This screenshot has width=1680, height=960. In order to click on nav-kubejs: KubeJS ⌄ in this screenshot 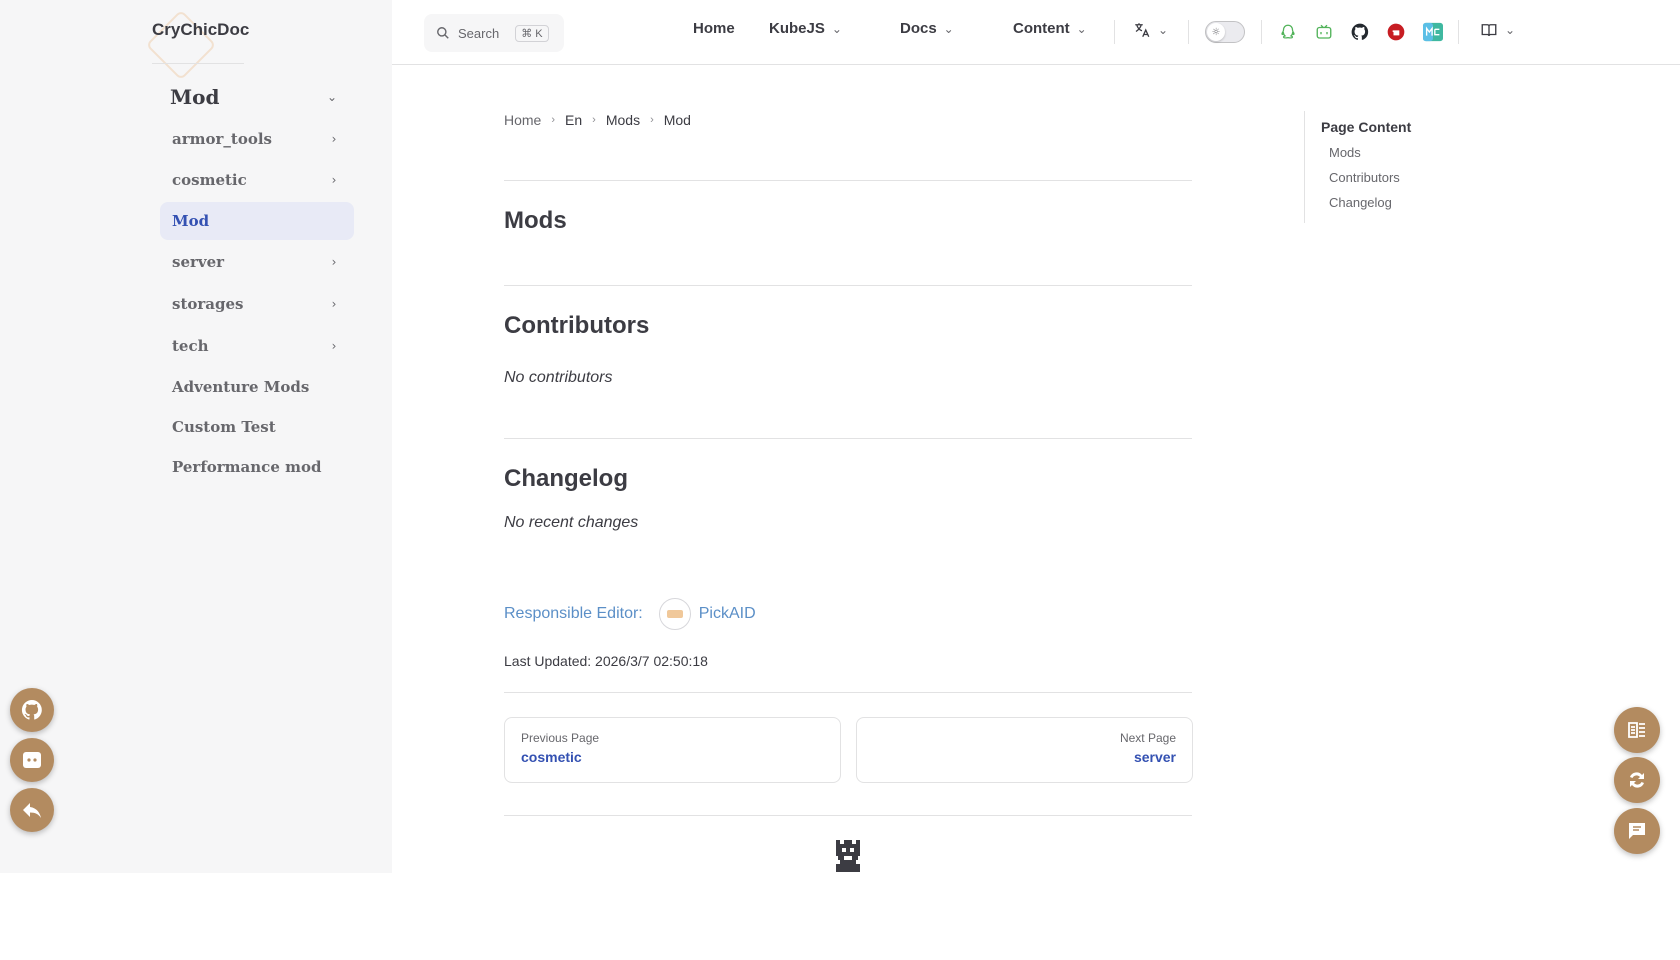, I will do `click(807, 28)`.